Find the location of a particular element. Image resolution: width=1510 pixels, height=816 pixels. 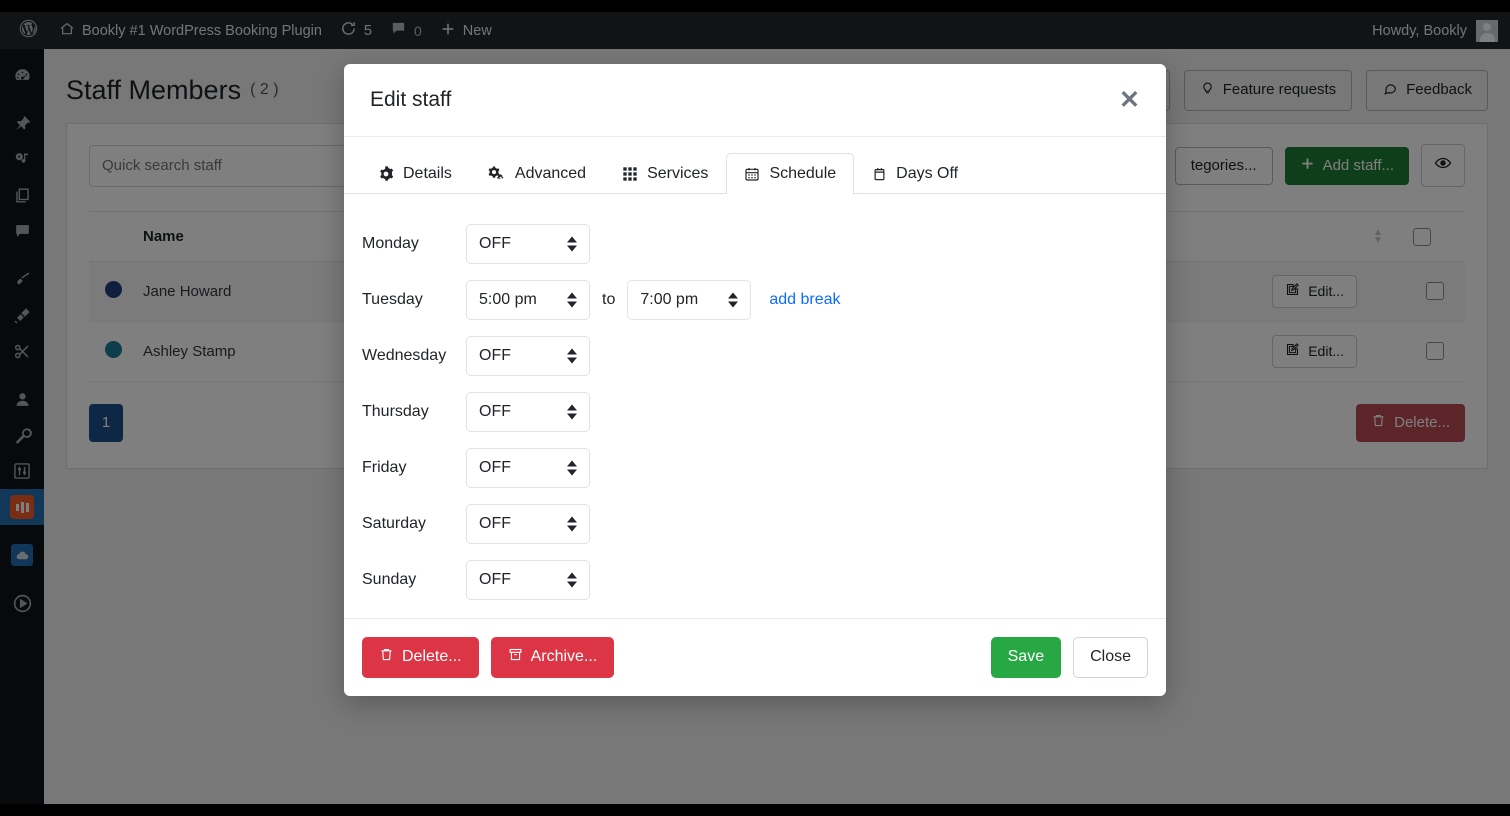

day-label: Monday is located at coordinates (390, 243).